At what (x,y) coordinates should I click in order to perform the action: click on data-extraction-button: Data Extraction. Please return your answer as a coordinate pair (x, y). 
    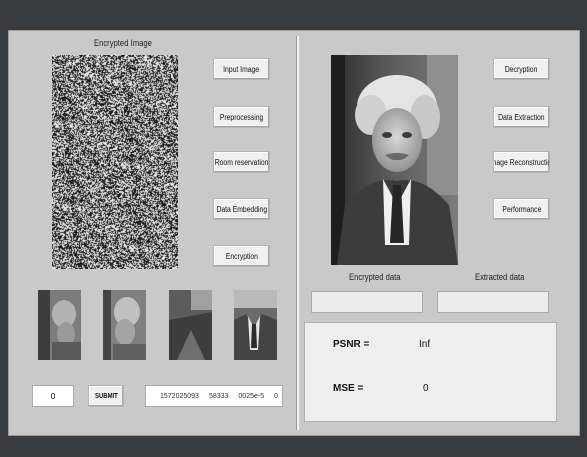
    Looking at the image, I should click on (521, 117).